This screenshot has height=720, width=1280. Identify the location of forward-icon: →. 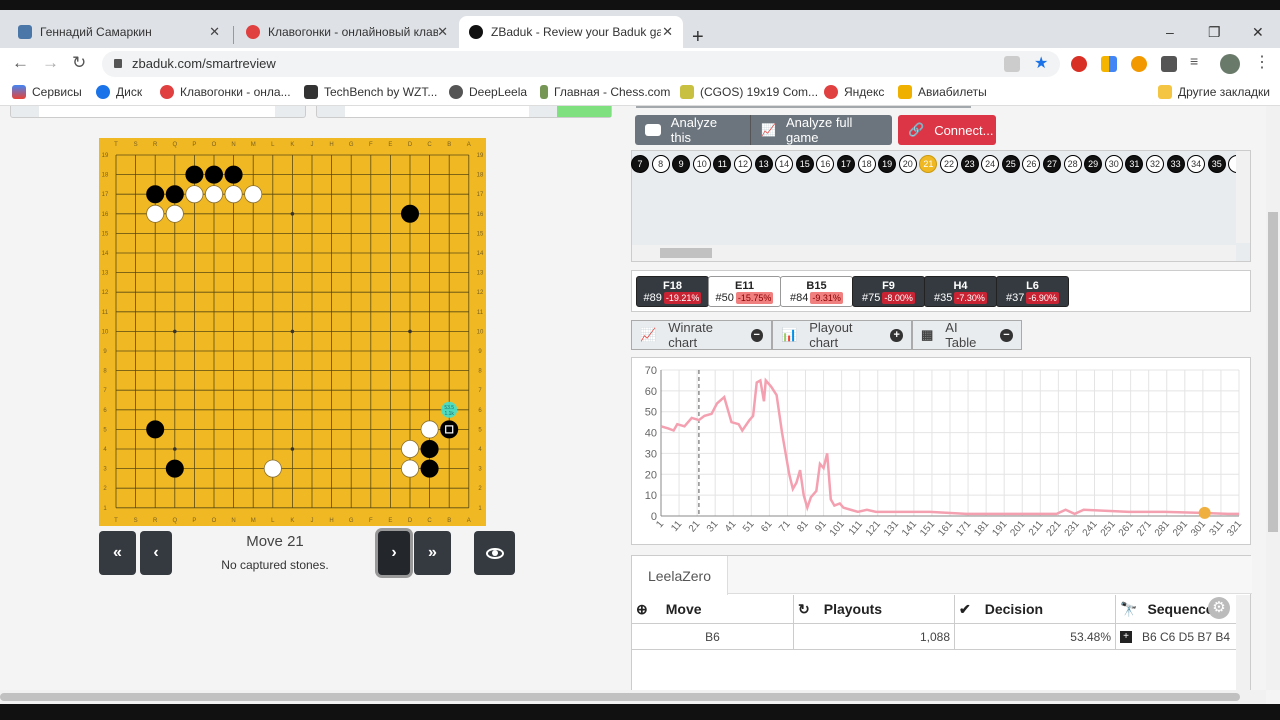
(50, 63).